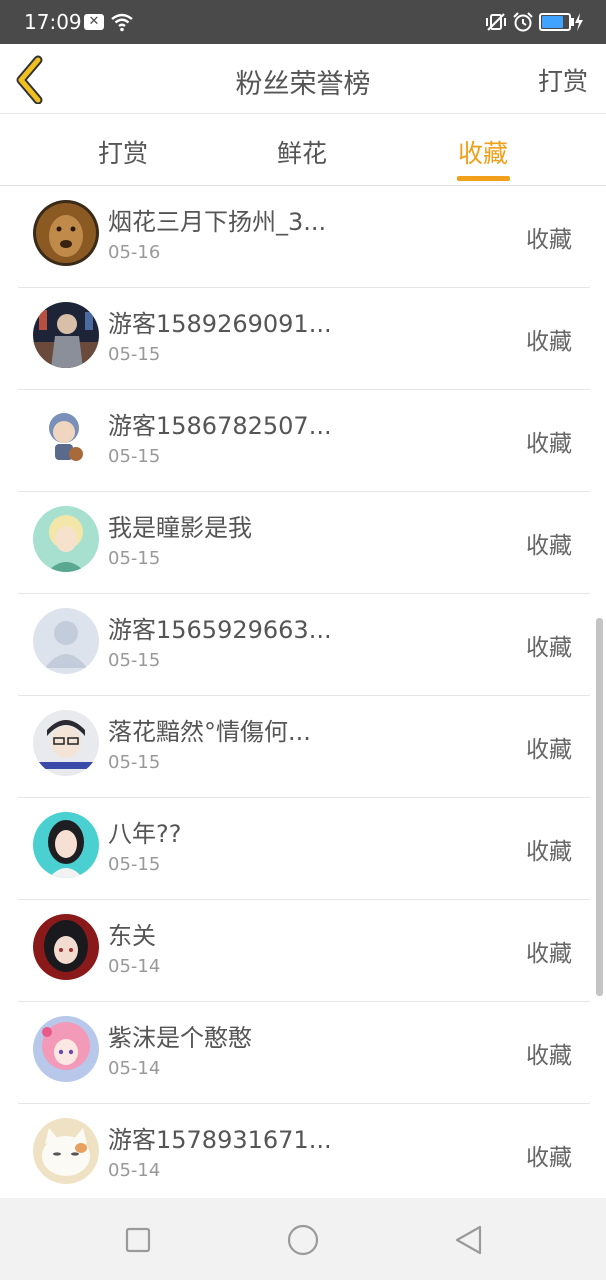 The width and height of the screenshot is (606, 1280). What do you see at coordinates (66, 437) in the screenshot?
I see `chibi-boy-avatar` at bounding box center [66, 437].